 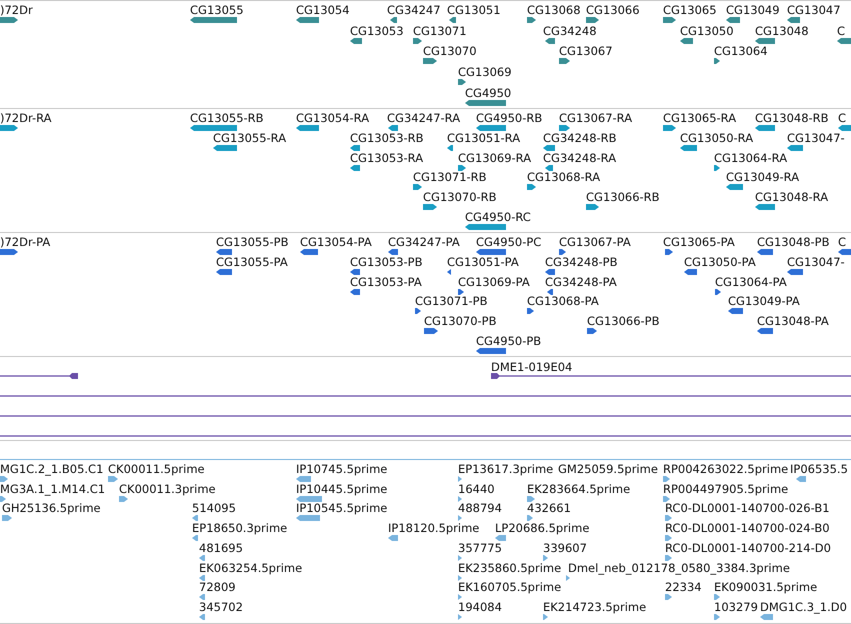 I want to click on feature-label: RC0-DL0001-140700-026-B1, so click(x=747, y=508).